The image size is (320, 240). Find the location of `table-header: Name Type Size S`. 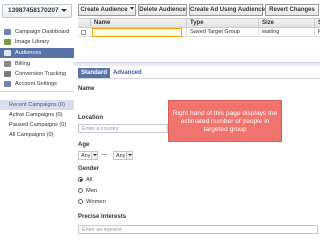

table-header: Name Type Size S is located at coordinates (199, 23).